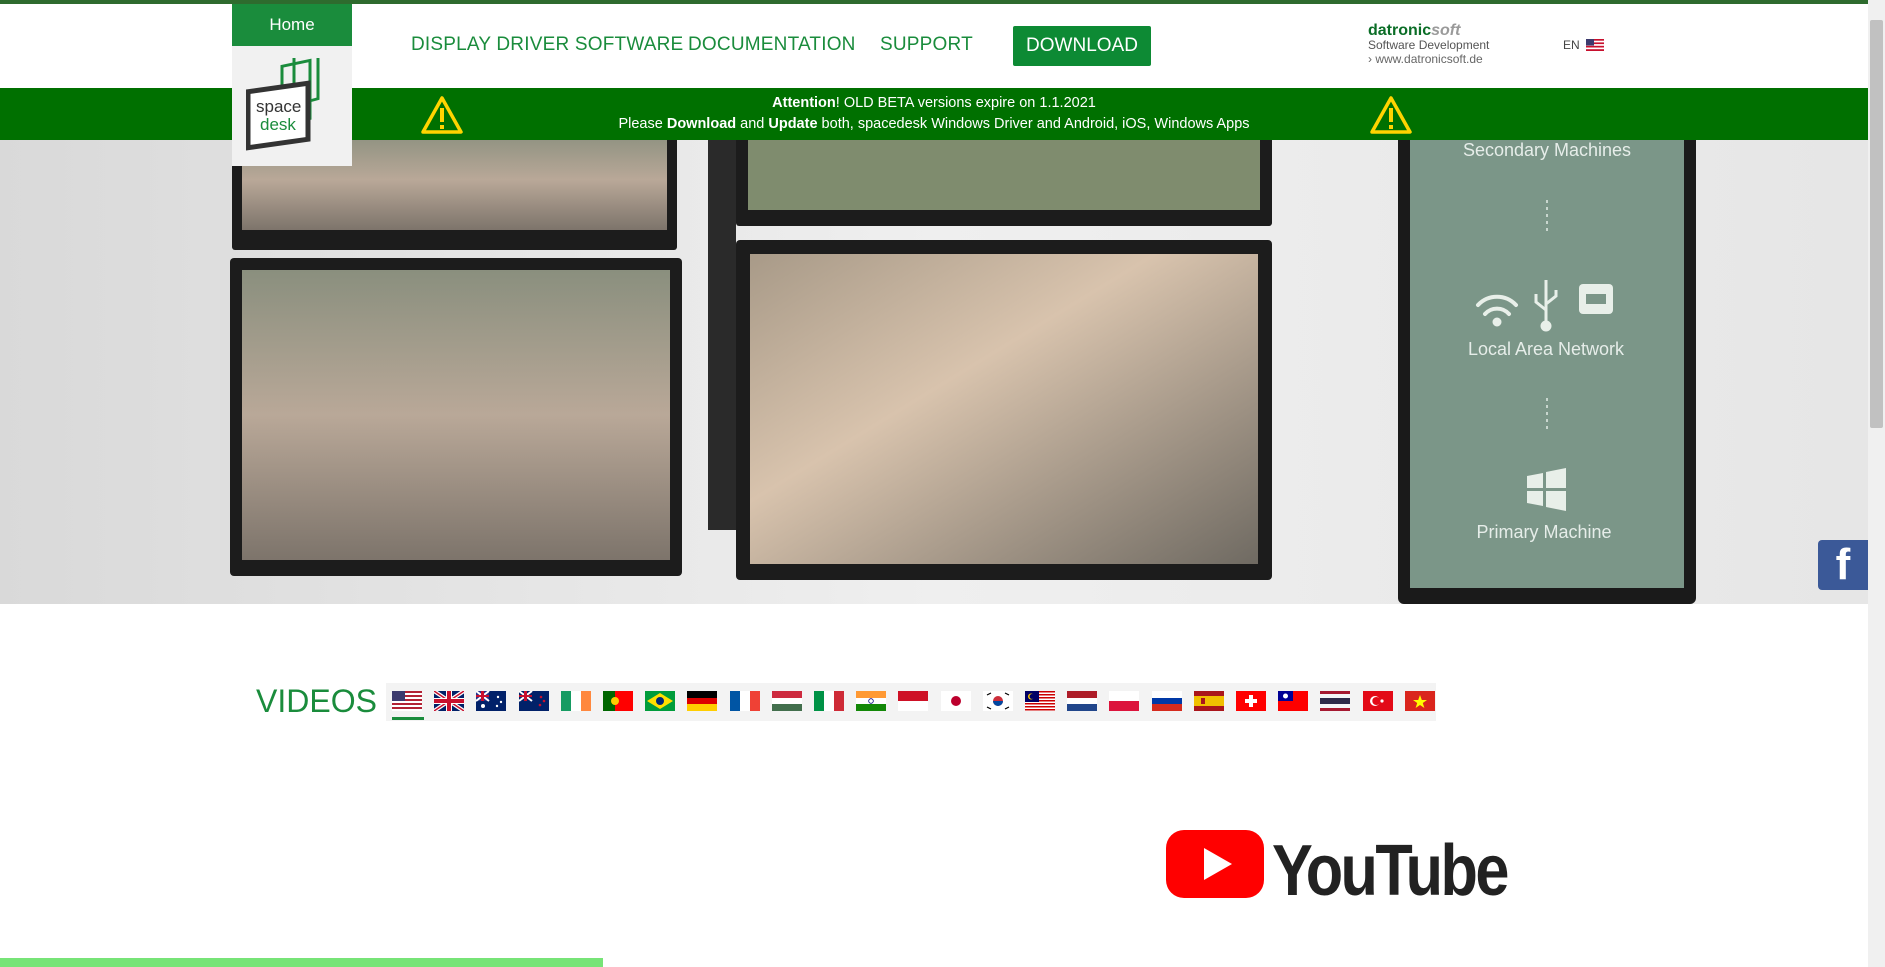 The width and height of the screenshot is (1885, 967). I want to click on flag-tr-icon, so click(1377, 701).